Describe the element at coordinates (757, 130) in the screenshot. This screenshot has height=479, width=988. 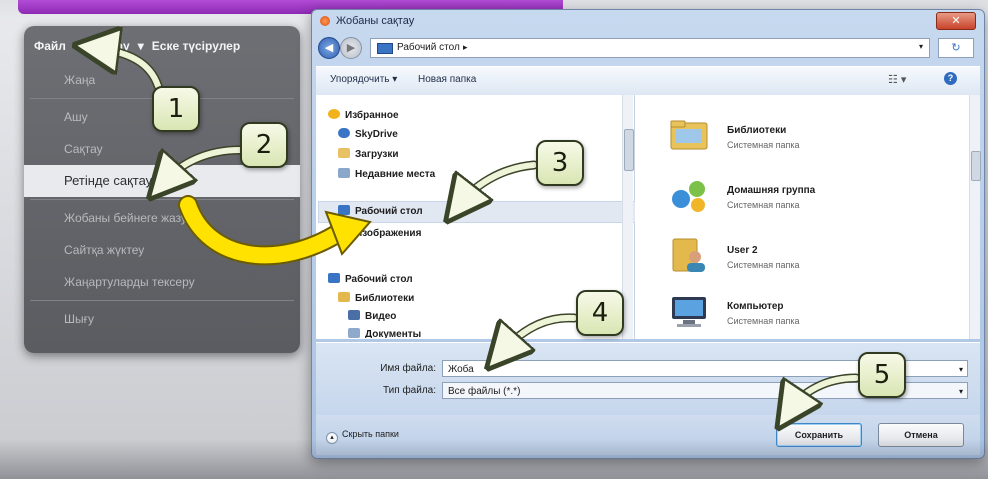
I see `file-name: Библиотеки` at that location.